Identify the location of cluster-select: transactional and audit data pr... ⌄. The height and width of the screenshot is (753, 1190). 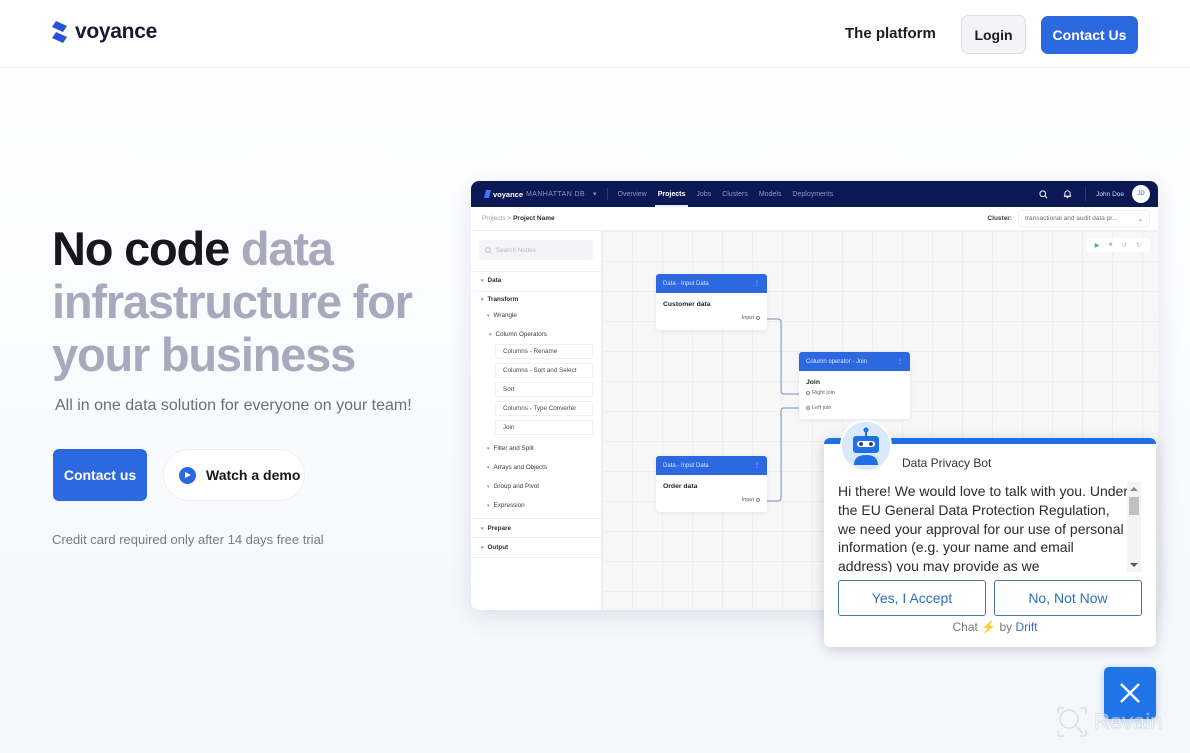
(1084, 218).